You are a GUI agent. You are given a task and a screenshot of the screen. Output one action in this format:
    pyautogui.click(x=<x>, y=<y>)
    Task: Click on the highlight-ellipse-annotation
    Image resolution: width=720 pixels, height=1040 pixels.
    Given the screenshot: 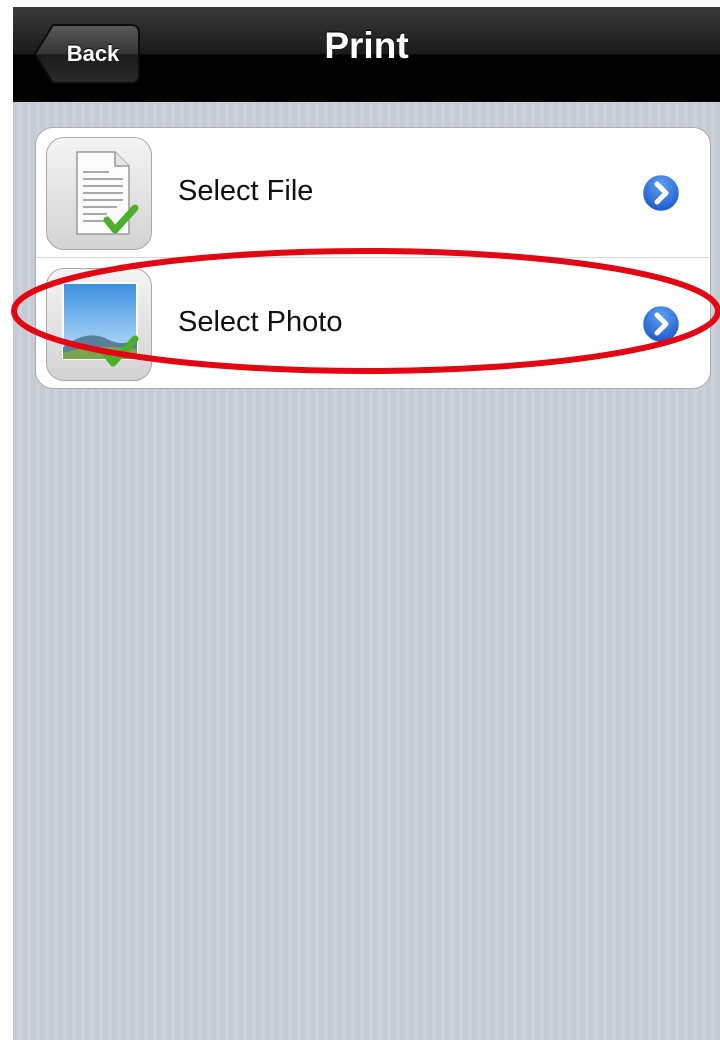 What is the action you would take?
    pyautogui.click(x=365, y=311)
    